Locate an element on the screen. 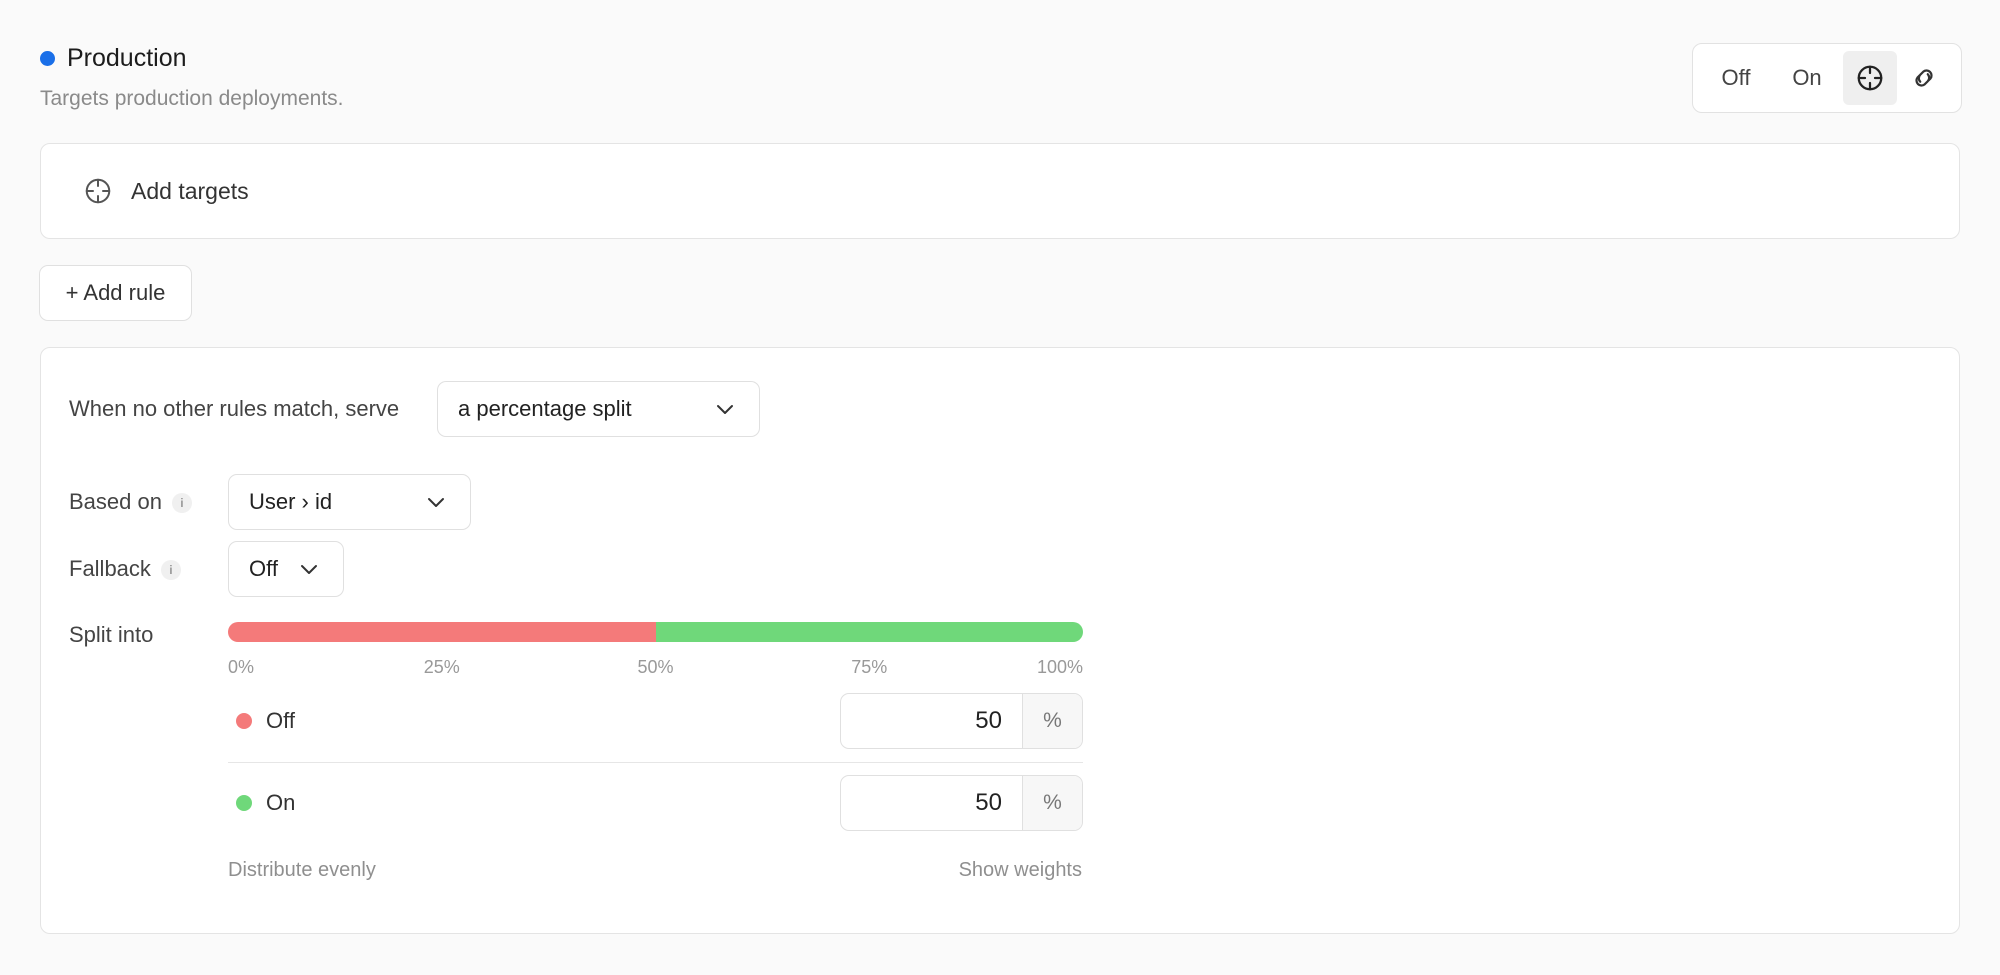 This screenshot has height=975, width=2000. environment-title-row: Production is located at coordinates (192, 58).